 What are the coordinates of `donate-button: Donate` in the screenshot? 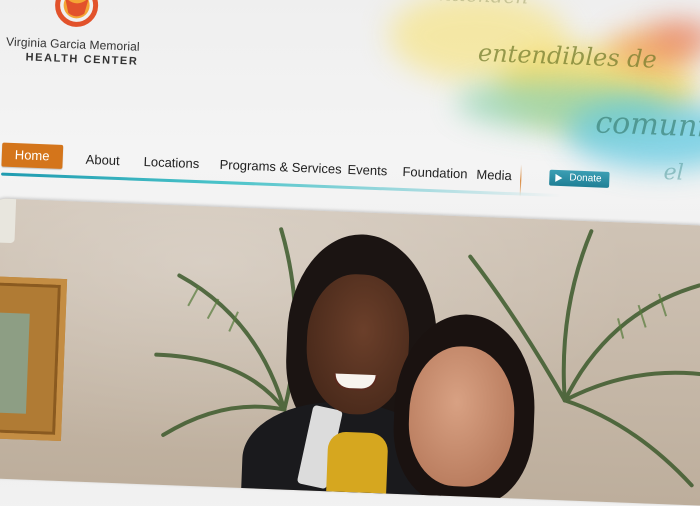 It's located at (579, 178).